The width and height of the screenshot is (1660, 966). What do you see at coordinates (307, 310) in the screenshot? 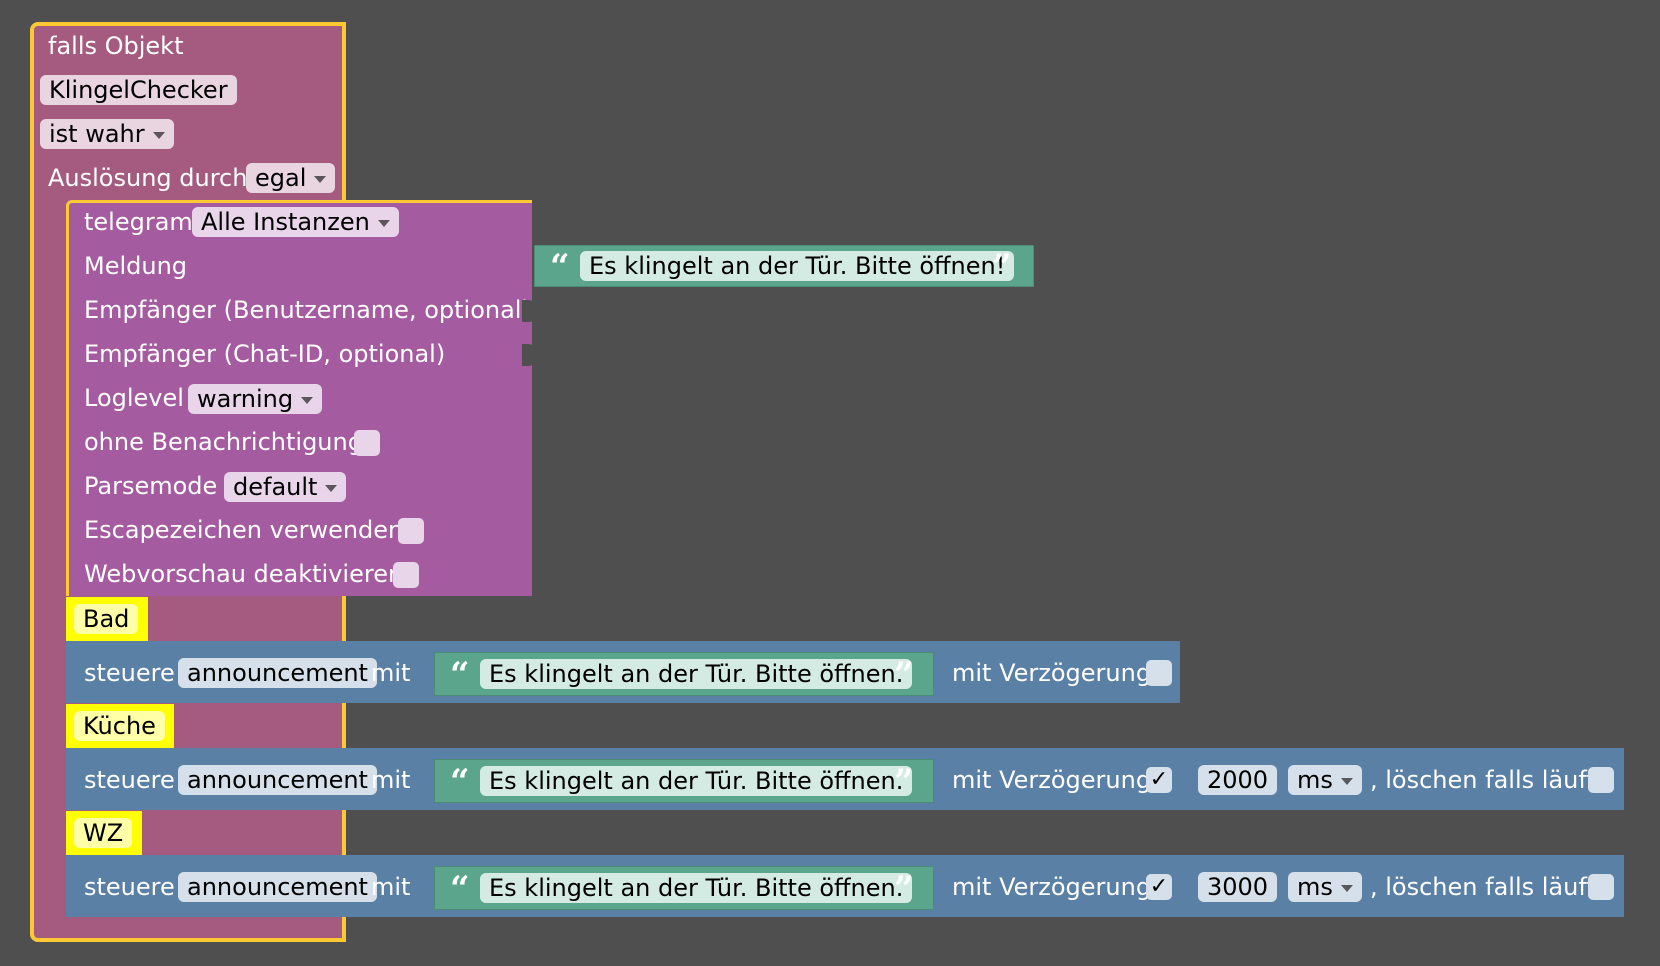
I see `empfaenger-user-label: Empfänger (Benutzername, optional)` at bounding box center [307, 310].